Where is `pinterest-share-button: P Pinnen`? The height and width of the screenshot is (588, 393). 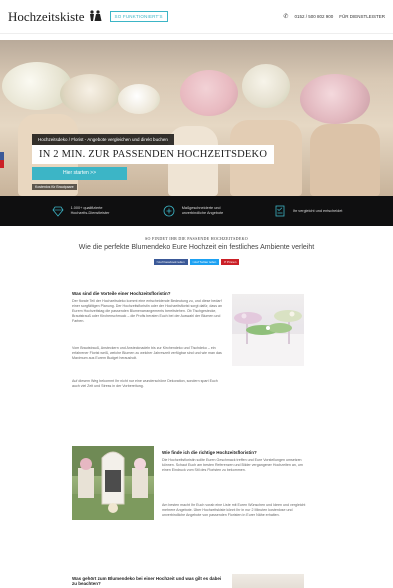
pinterest-share-button: P Pinnen is located at coordinates (230, 262).